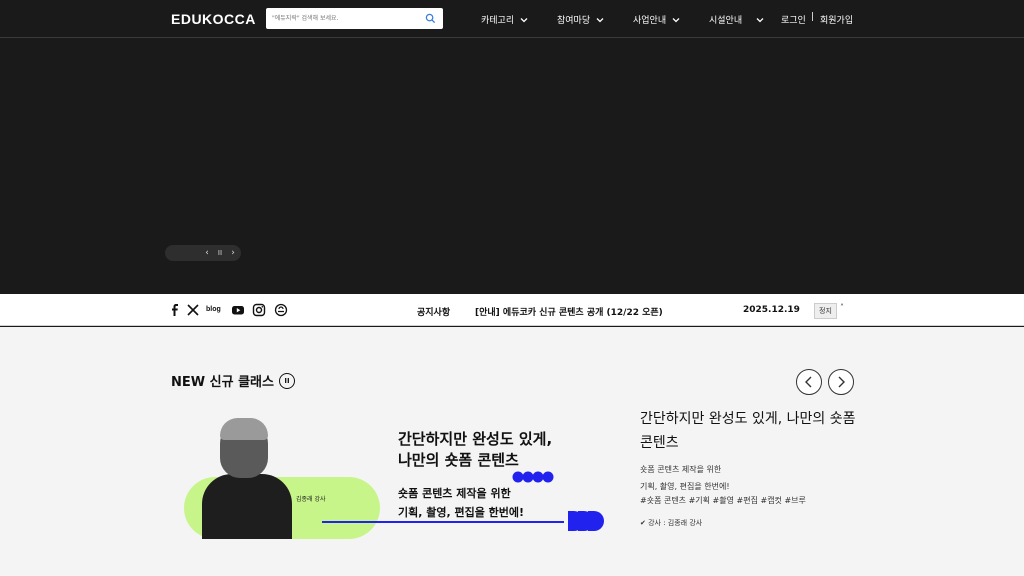 Image resolution: width=1024 pixels, height=576 pixels. I want to click on carousel-next-button, so click(841, 382).